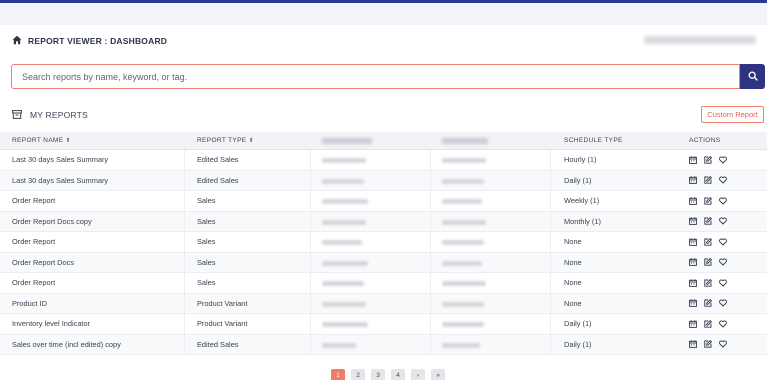  What do you see at coordinates (43, 263) in the screenshot?
I see `report-name-cell: Order Report Docs` at bounding box center [43, 263].